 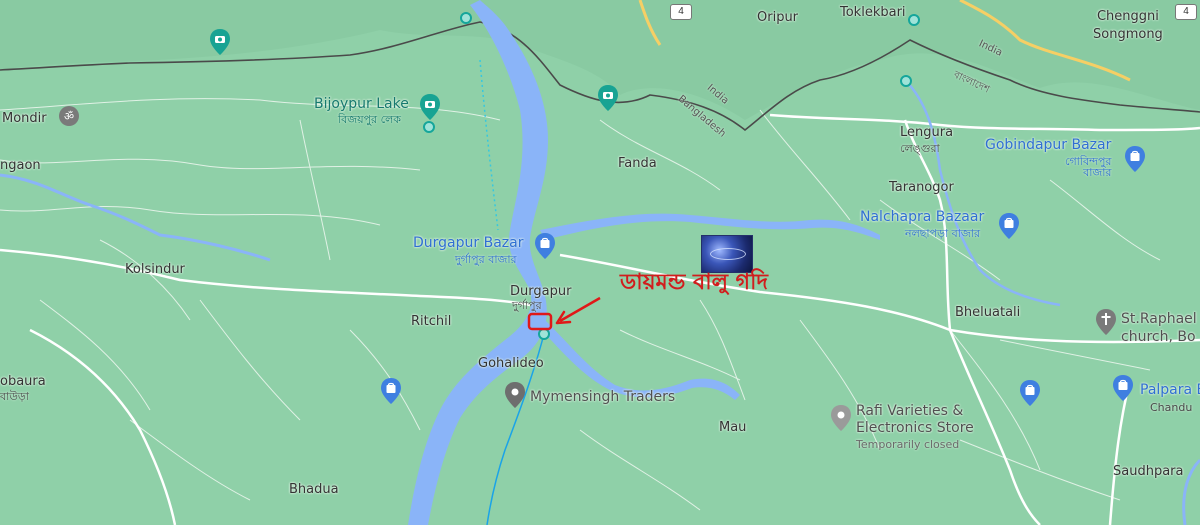 I want to click on place-mau: Mau, so click(x=732, y=427).